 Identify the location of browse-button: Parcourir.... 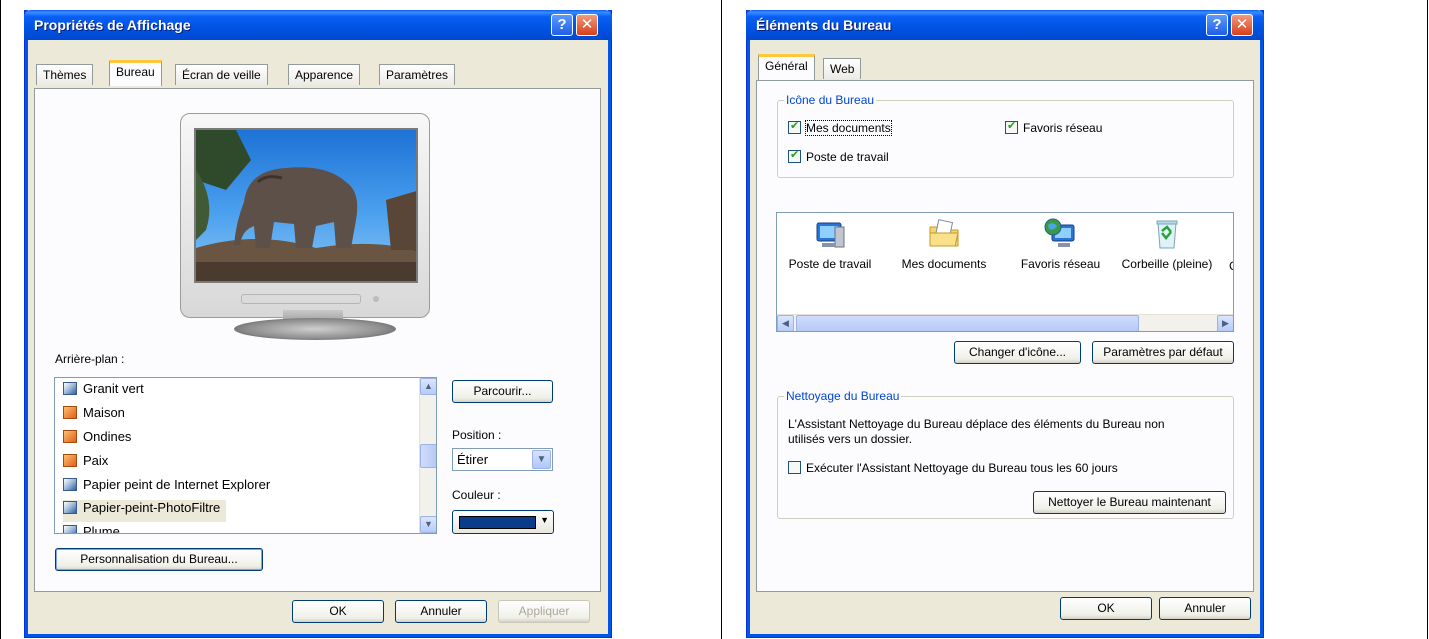
(502, 391).